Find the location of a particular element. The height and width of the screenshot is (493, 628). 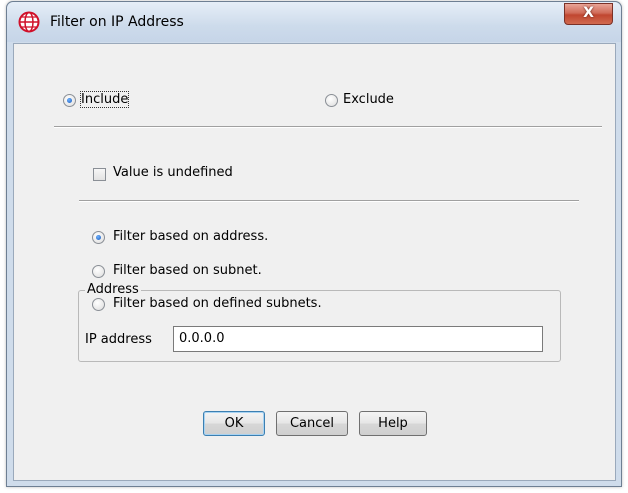

include-radio is located at coordinates (69, 100).